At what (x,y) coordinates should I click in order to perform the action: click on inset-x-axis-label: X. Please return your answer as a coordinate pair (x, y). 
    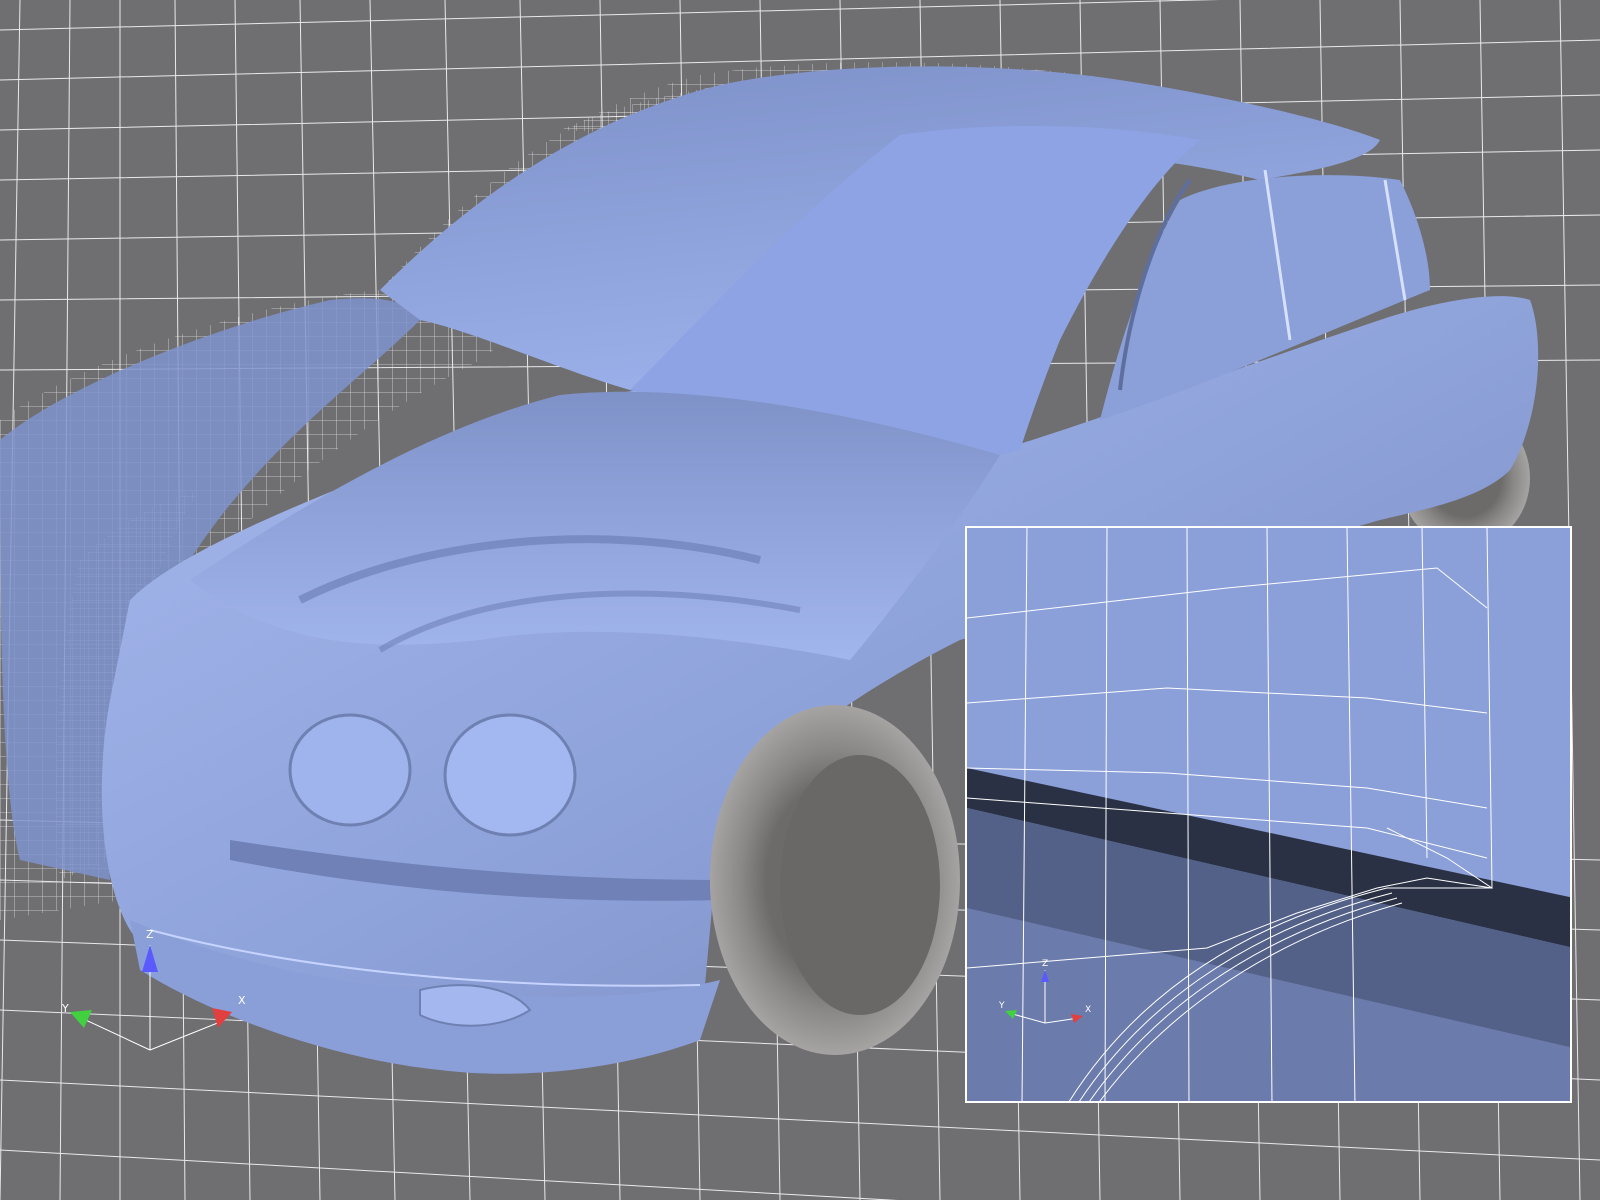
    Looking at the image, I should click on (1088, 1010).